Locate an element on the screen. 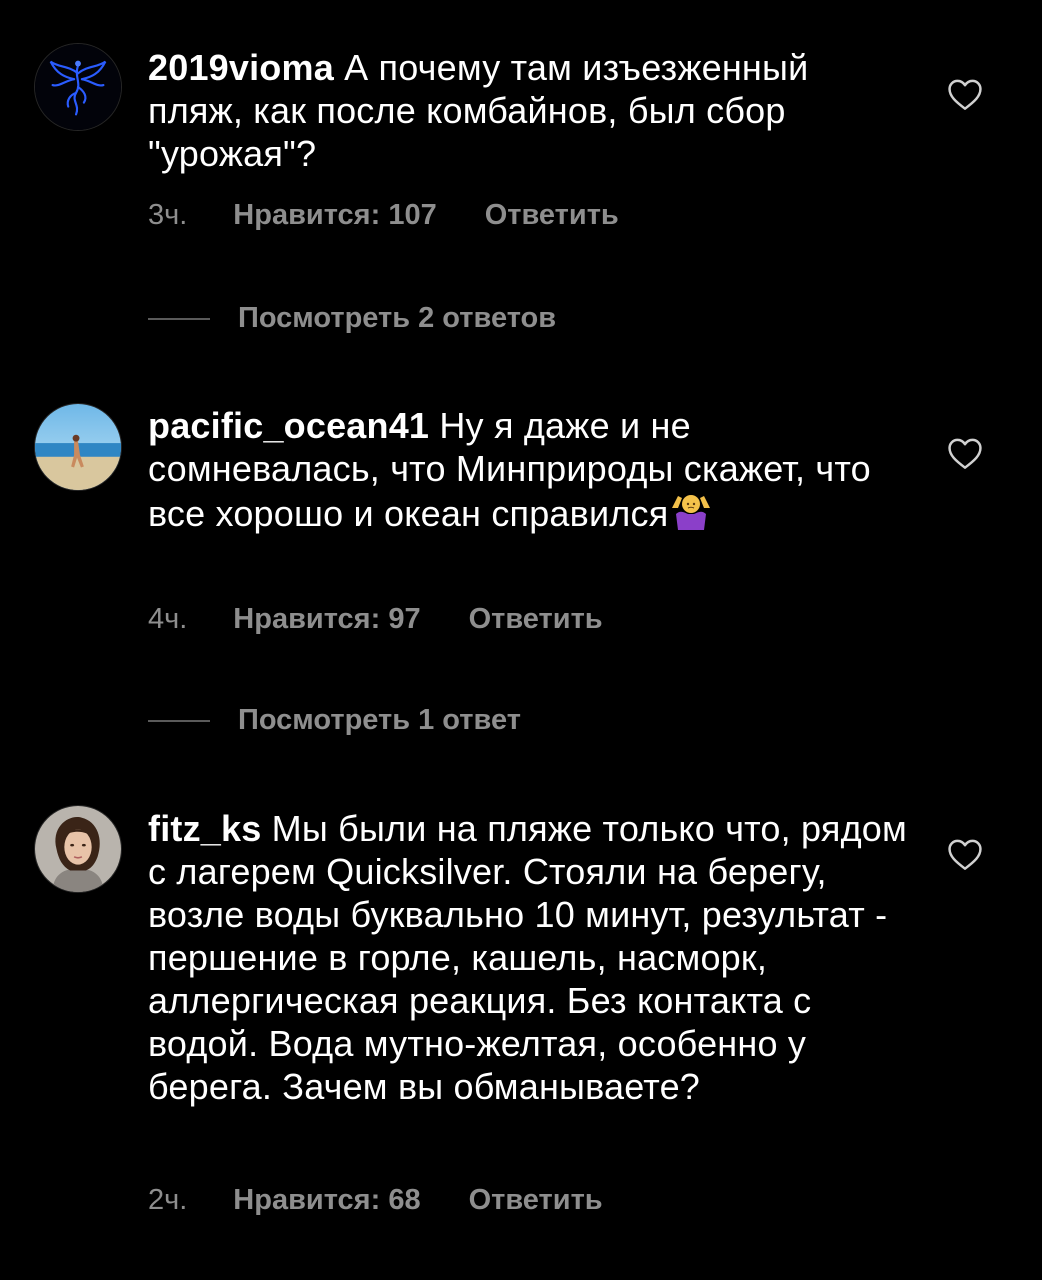 Image resolution: width=1042 pixels, height=1280 pixels. comment-meta: 2ч. Нравится: 68 Ответить is located at coordinates (375, 1200).